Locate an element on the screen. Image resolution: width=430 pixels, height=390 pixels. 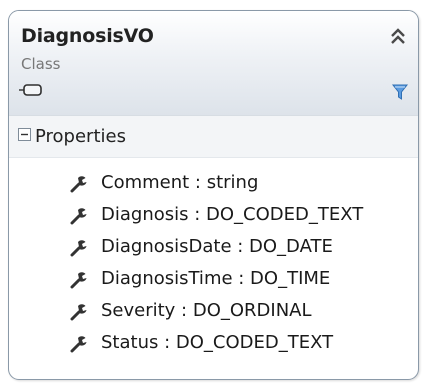
property-item-diagnosis-date: DiagnosisDate : DO_DATE is located at coordinates (213, 247).